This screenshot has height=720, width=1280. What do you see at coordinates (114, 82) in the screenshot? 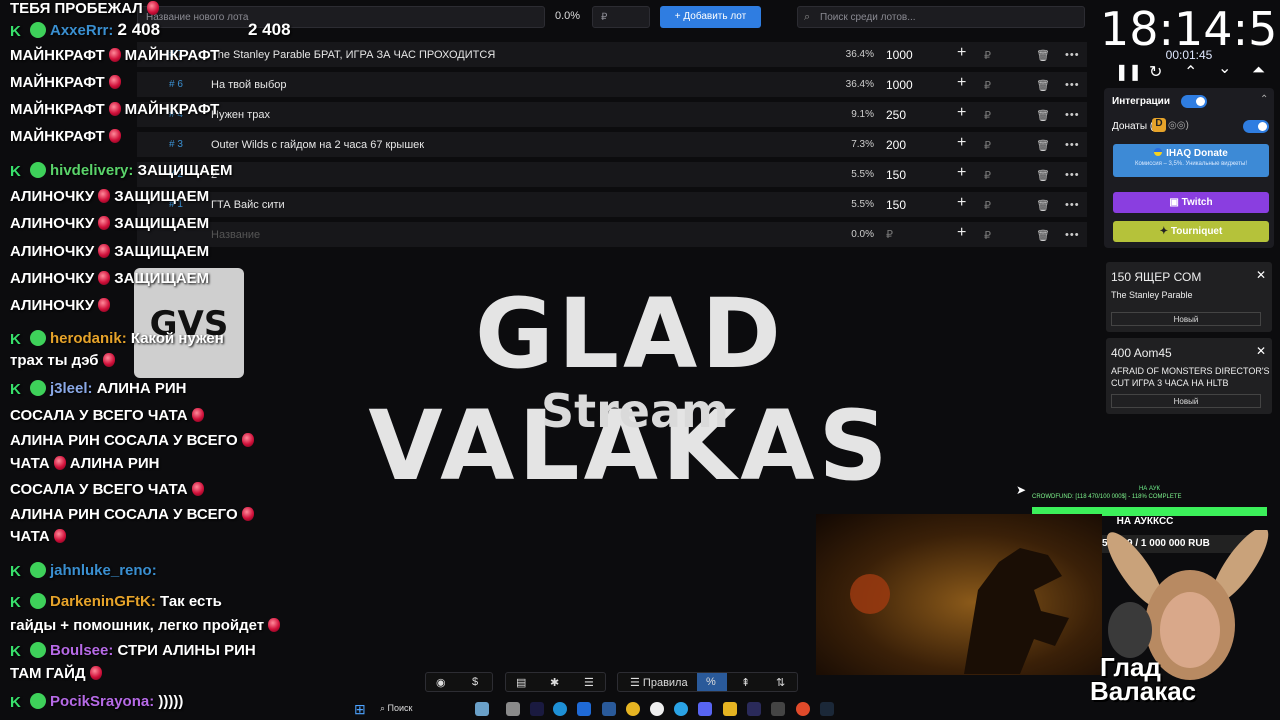
I see `gem-emote-icon` at bounding box center [114, 82].